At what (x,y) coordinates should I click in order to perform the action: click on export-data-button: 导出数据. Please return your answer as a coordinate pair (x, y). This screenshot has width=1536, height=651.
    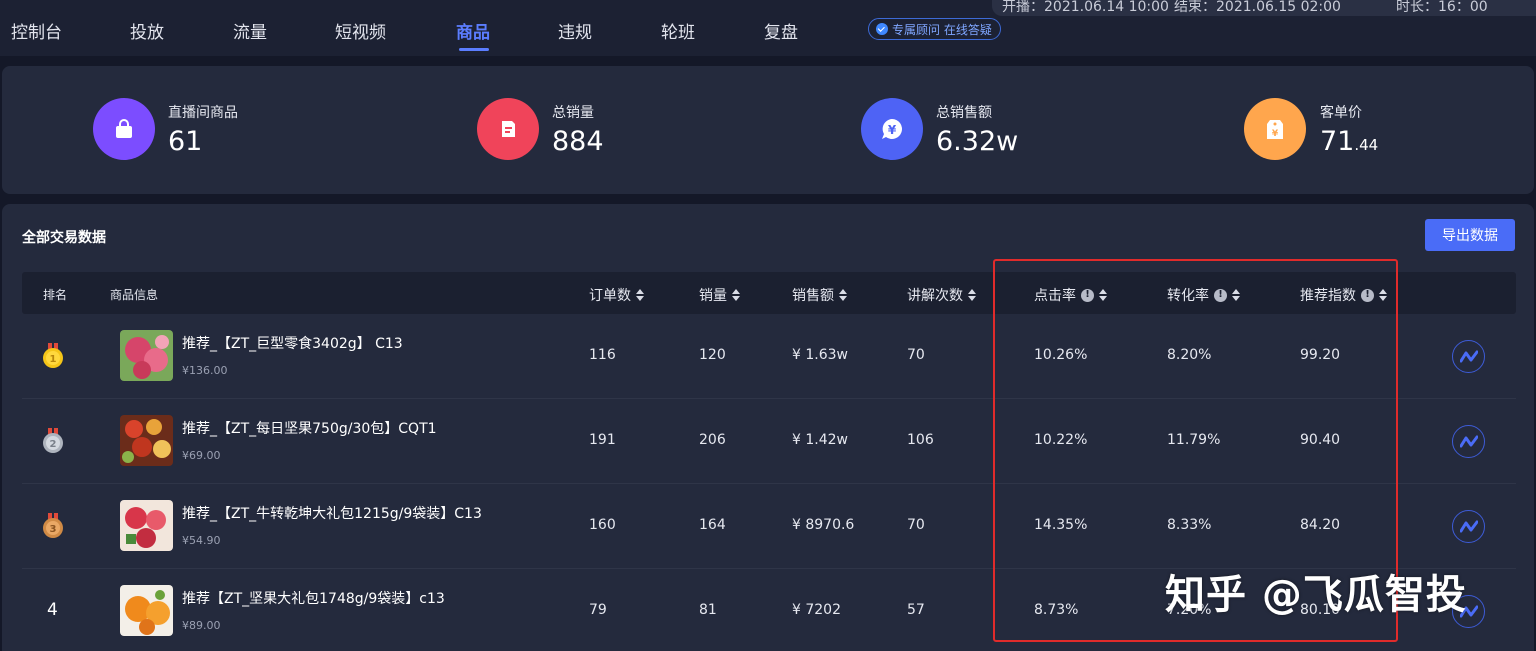
    Looking at the image, I should click on (1470, 235).